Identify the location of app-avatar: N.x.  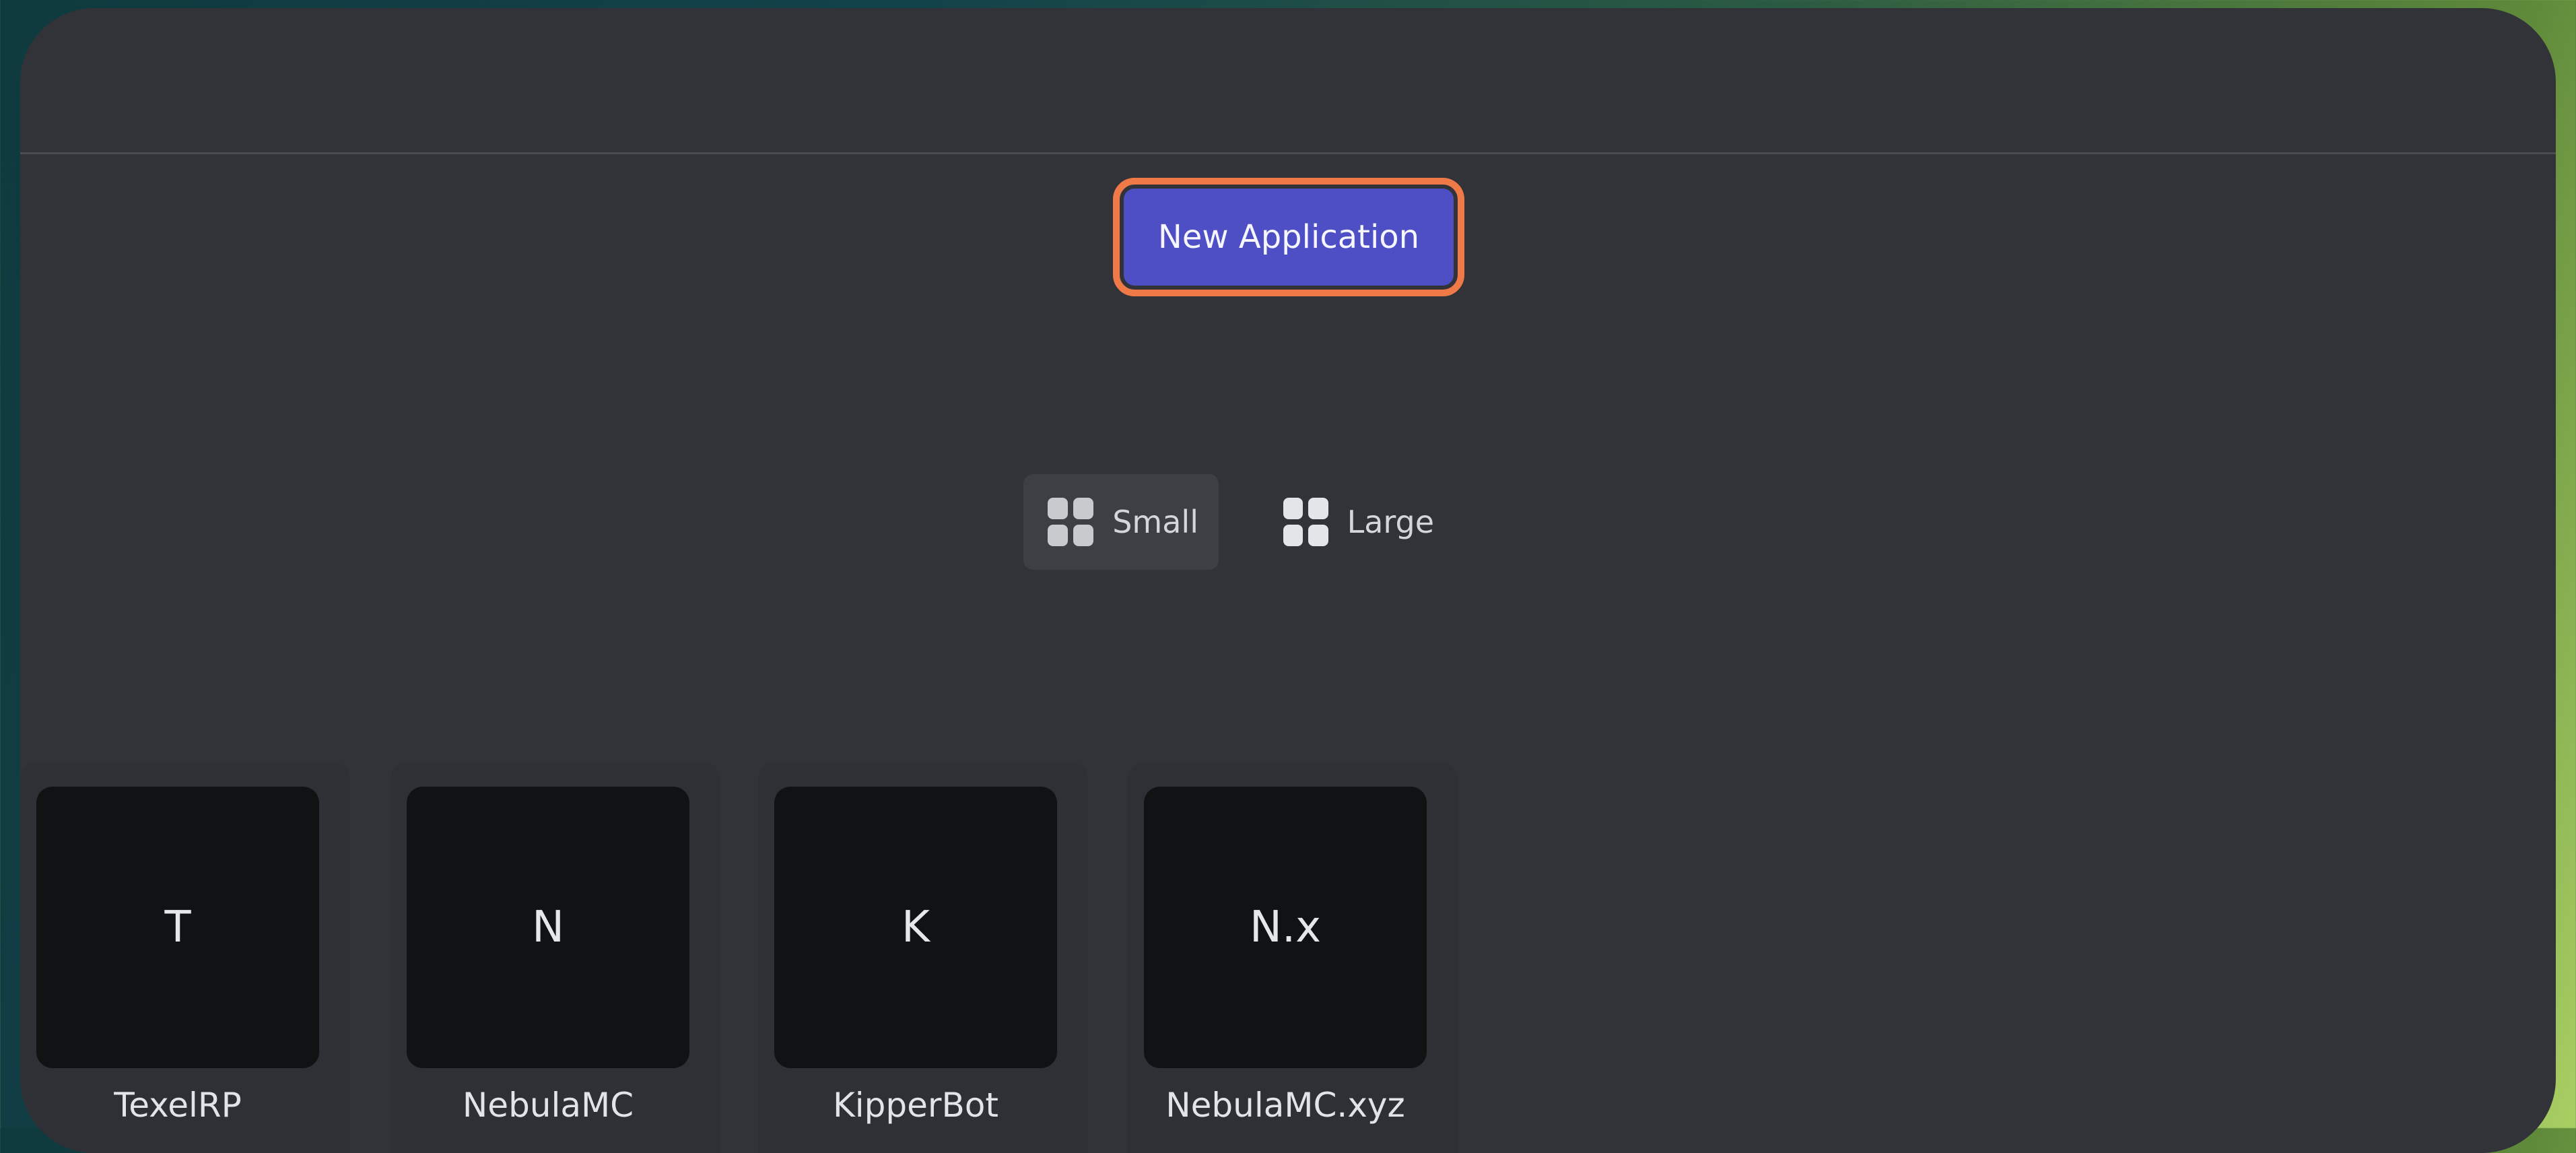
(1285, 928).